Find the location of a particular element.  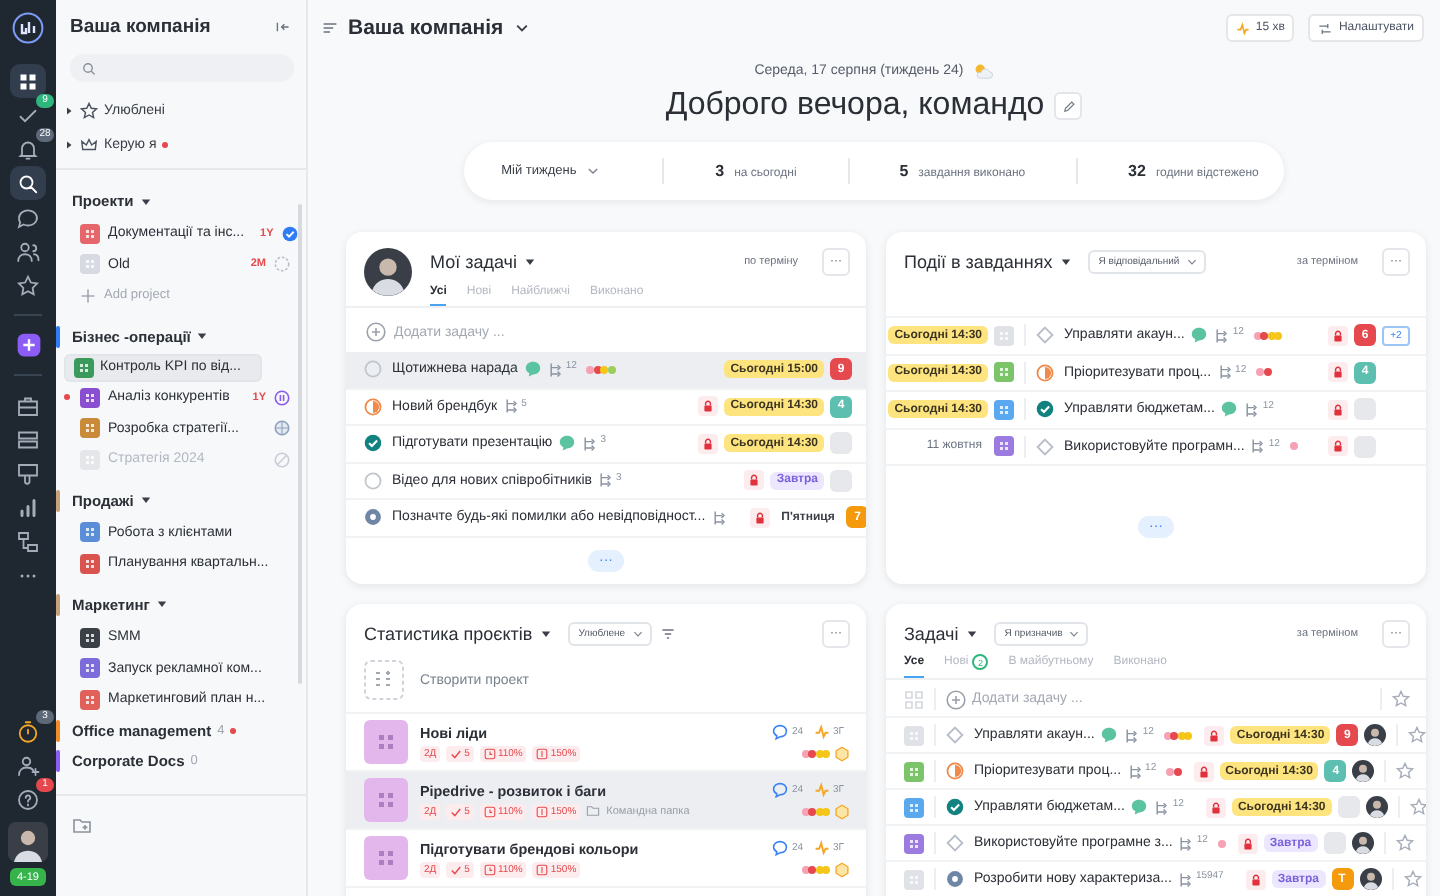

edit-button is located at coordinates (1068, 106).